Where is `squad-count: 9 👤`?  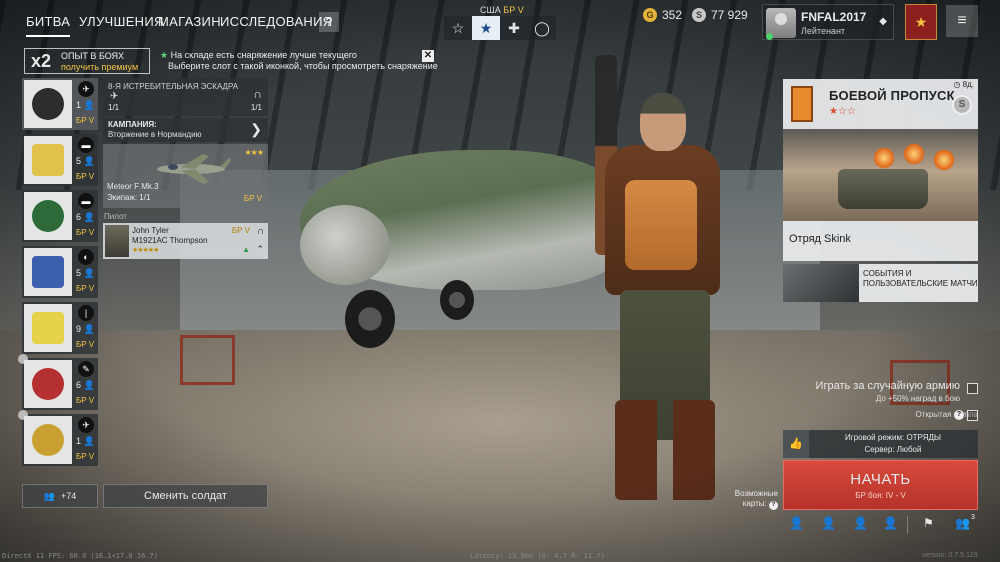
squad-count: 9 👤 is located at coordinates (85, 329).